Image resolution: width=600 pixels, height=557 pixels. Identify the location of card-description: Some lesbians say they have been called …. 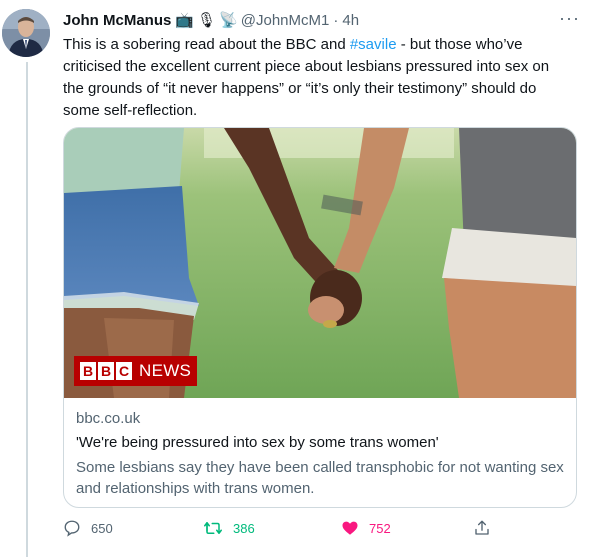
(320, 478).